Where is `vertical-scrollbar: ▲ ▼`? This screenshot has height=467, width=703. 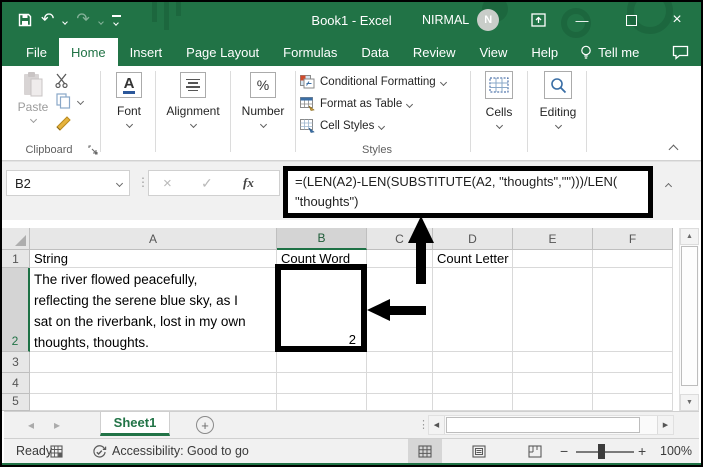 vertical-scrollbar: ▲ ▼ is located at coordinates (689, 319).